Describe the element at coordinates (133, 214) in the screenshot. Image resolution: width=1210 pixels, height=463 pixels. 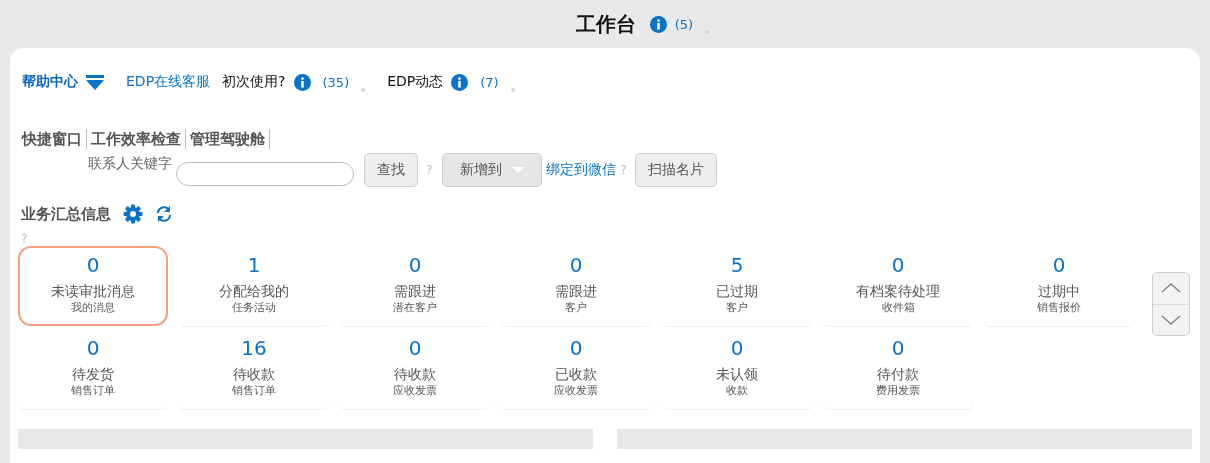
I see `settings-icon` at that location.